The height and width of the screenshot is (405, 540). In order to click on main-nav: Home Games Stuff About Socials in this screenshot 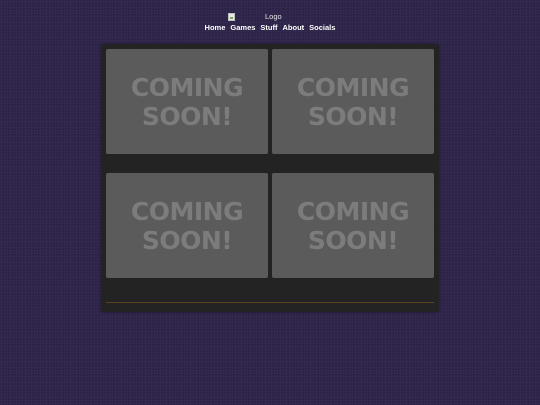, I will do `click(270, 28)`.